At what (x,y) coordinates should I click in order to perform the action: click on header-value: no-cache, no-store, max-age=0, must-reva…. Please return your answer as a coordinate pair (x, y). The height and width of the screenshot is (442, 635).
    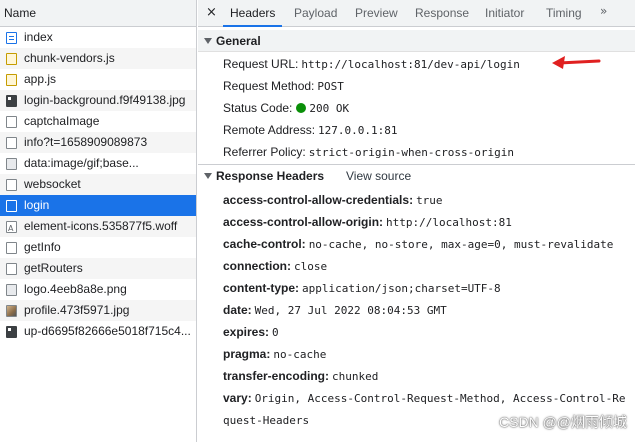
    Looking at the image, I should click on (461, 244).